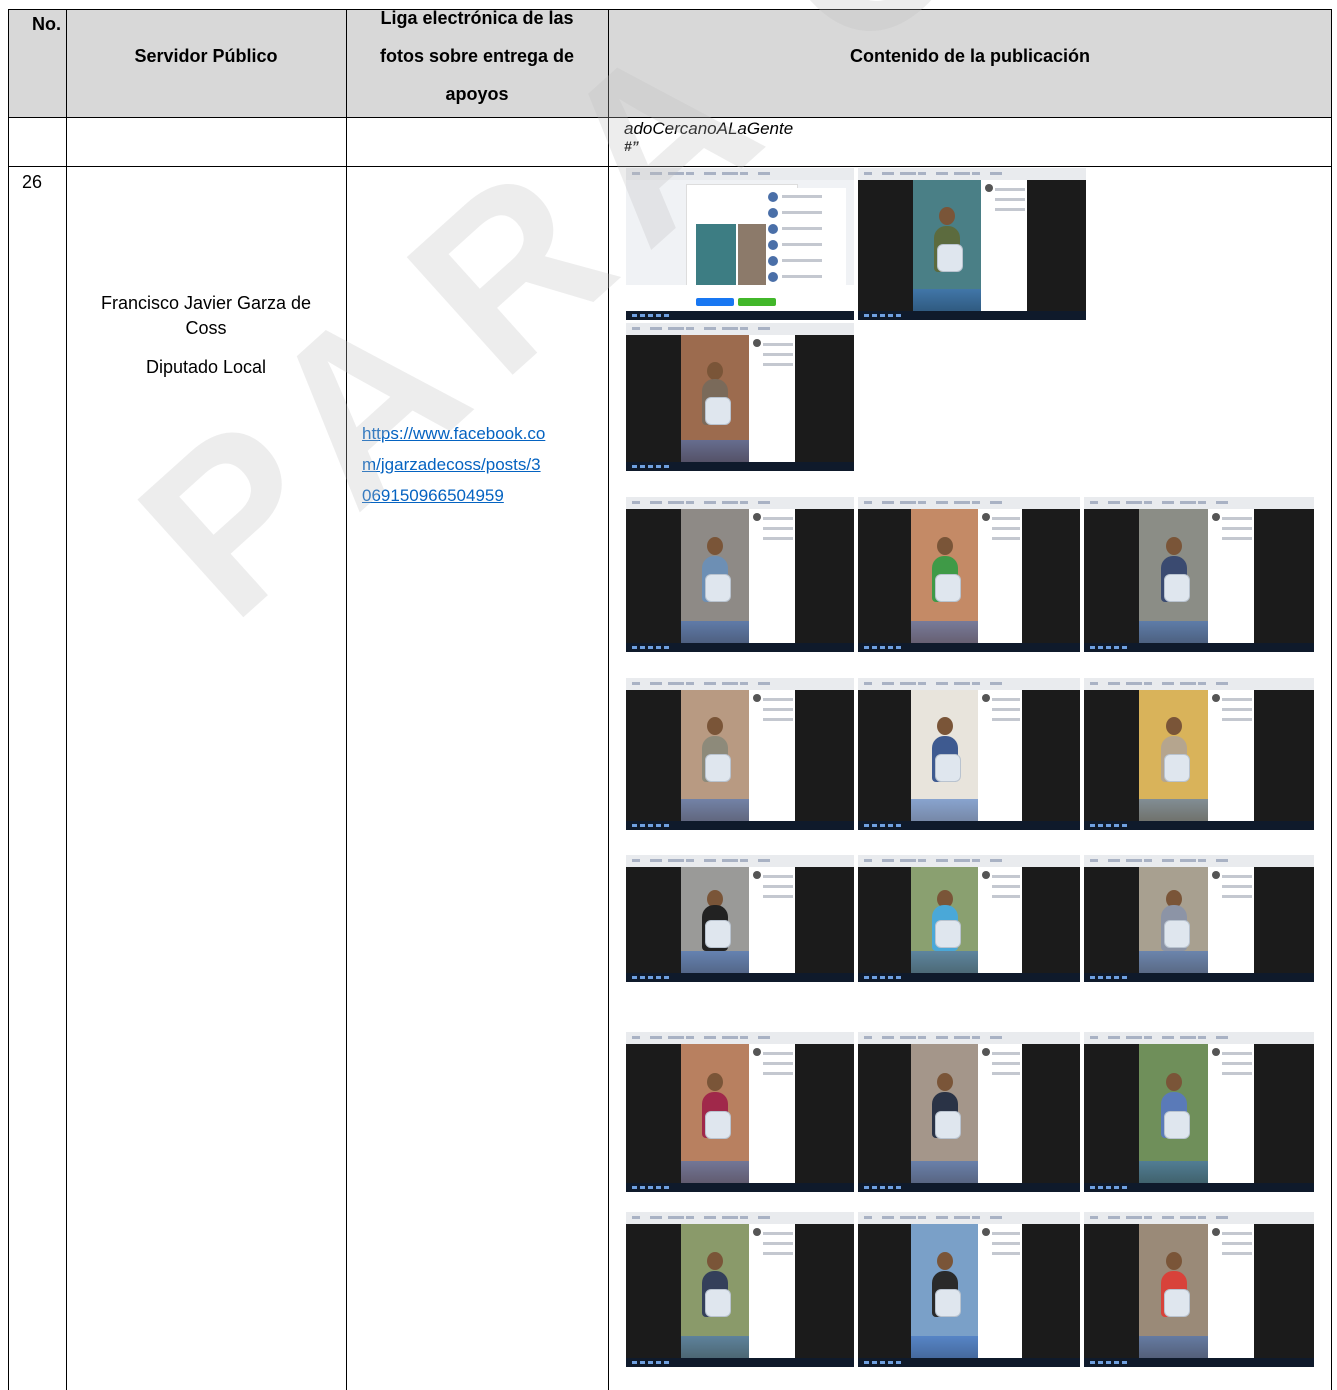 This screenshot has width=1337, height=1390. I want to click on header-liga-line2: fotos sobre entrega de, so click(477, 56).